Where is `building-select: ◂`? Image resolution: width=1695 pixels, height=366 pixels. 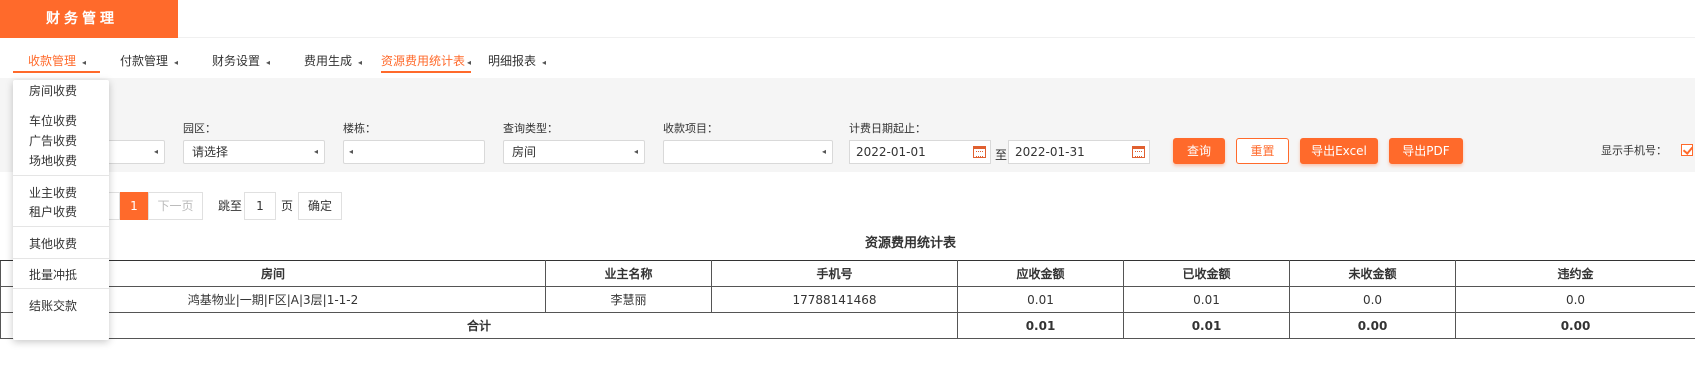 building-select: ◂ is located at coordinates (414, 152).